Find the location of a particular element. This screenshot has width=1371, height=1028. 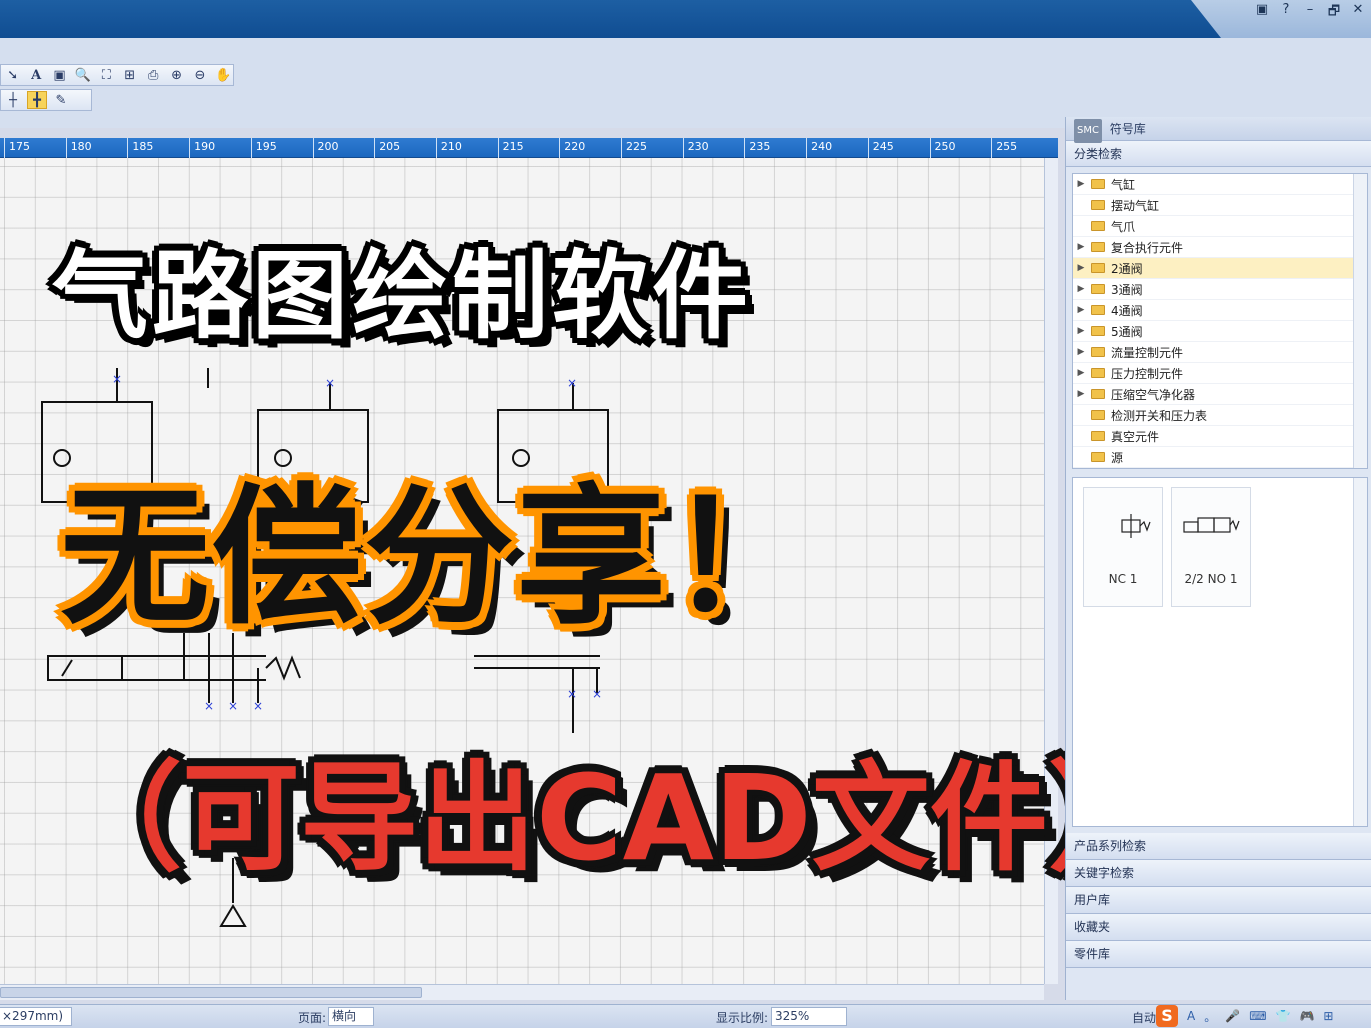

close-icon: ✕ is located at coordinates (1358, 13).